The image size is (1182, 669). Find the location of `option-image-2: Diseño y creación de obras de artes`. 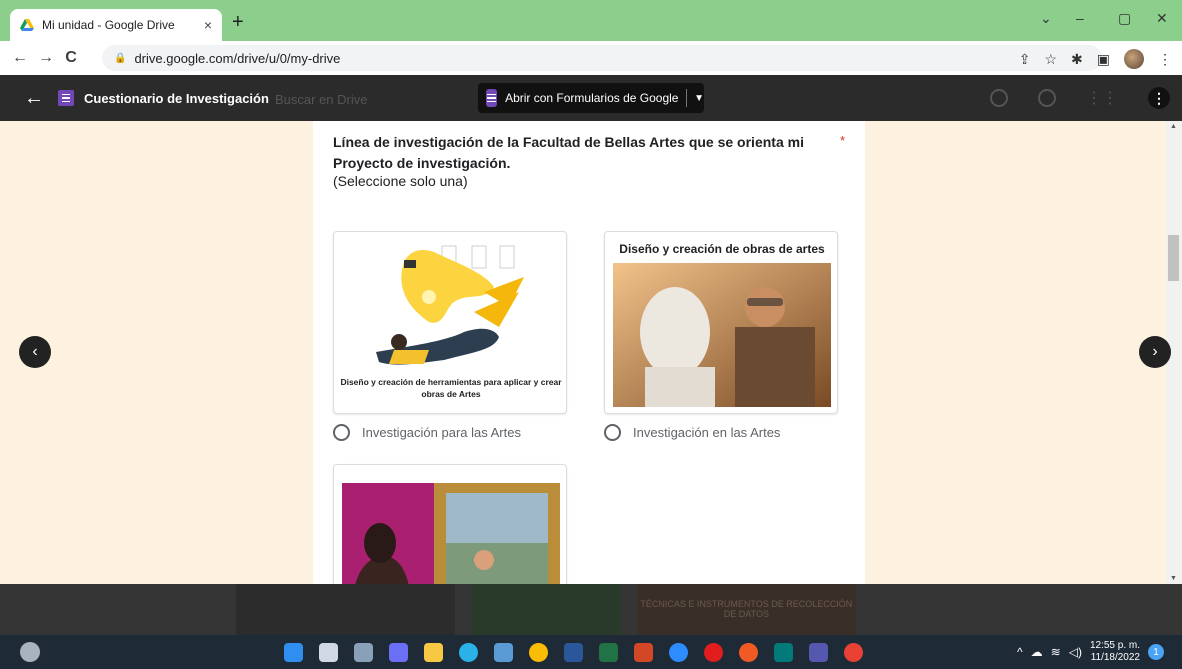

option-image-2: Diseño y creación de obras de artes is located at coordinates (721, 322).